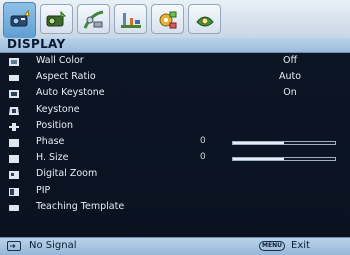 The height and width of the screenshot is (255, 350). I want to click on phase-slider-fill, so click(258, 142).